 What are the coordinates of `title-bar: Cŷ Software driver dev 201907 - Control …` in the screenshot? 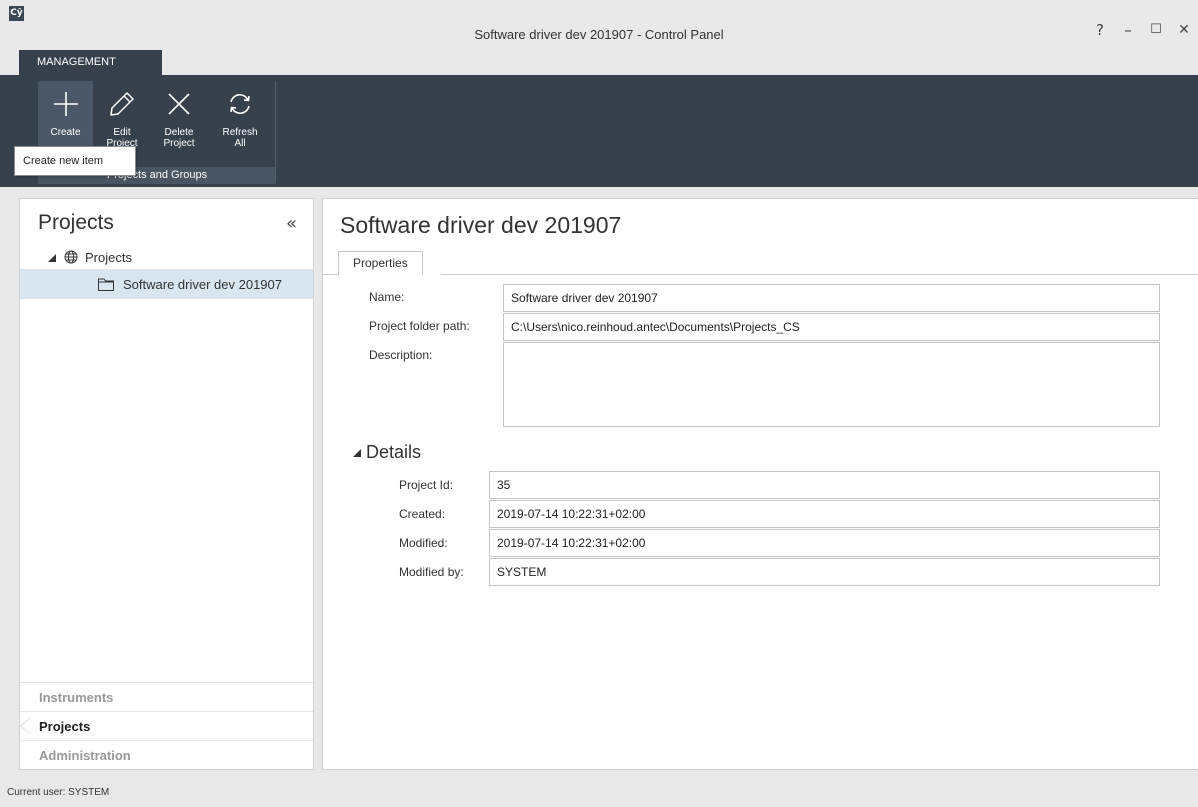 It's located at (599, 37).